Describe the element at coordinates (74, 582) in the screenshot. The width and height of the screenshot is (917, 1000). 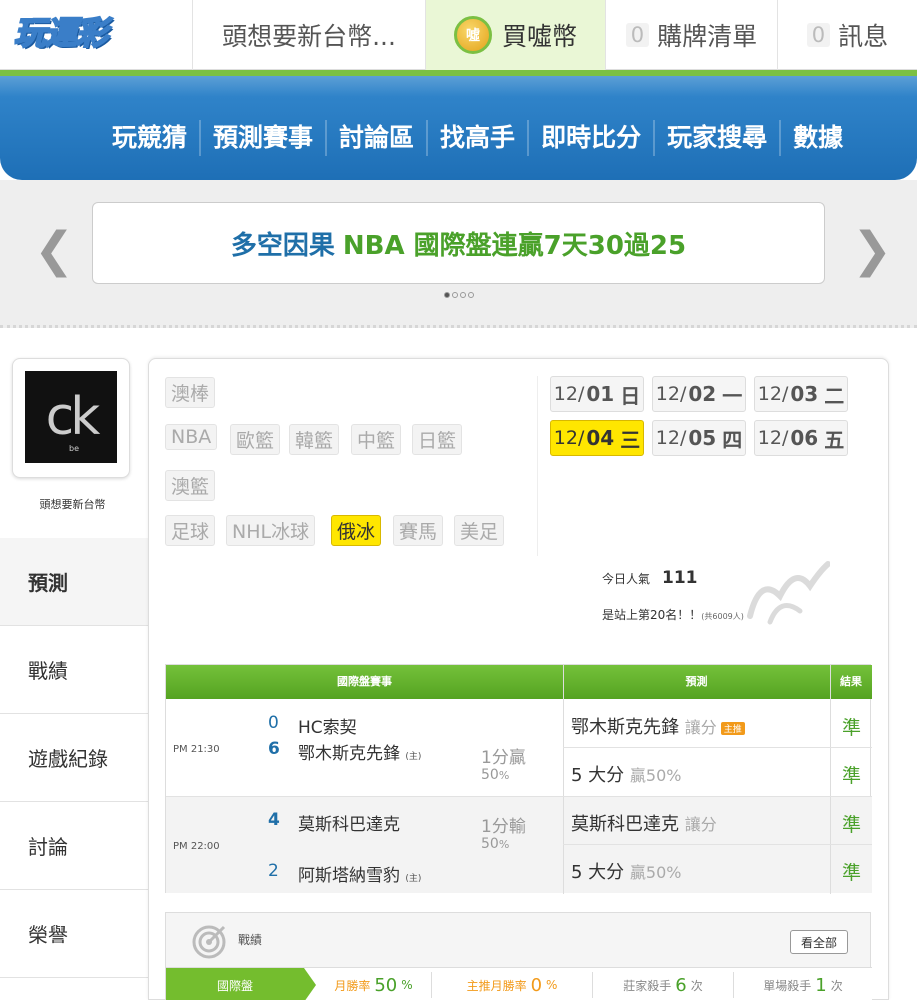
I see `sidebar-item-predictions: 預測` at that location.